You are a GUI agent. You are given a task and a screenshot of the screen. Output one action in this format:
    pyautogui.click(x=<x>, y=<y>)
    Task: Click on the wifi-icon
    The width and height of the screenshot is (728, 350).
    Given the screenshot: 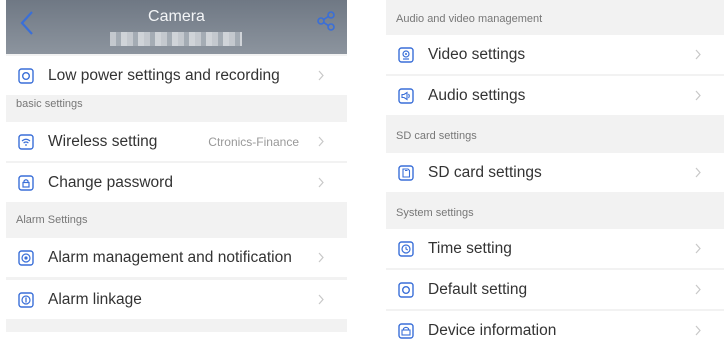 What is the action you would take?
    pyautogui.click(x=26, y=141)
    